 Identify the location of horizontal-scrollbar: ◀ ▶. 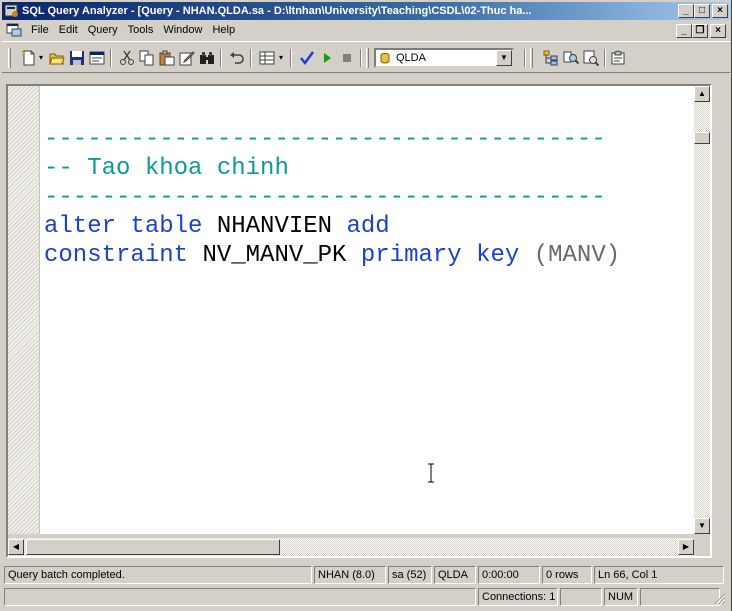
(351, 547).